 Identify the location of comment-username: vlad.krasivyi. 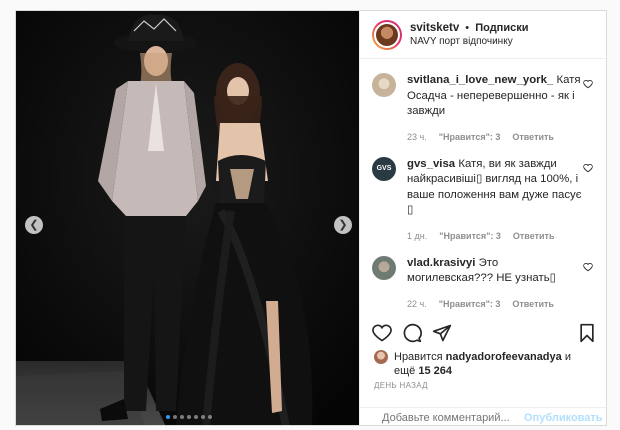
(441, 263).